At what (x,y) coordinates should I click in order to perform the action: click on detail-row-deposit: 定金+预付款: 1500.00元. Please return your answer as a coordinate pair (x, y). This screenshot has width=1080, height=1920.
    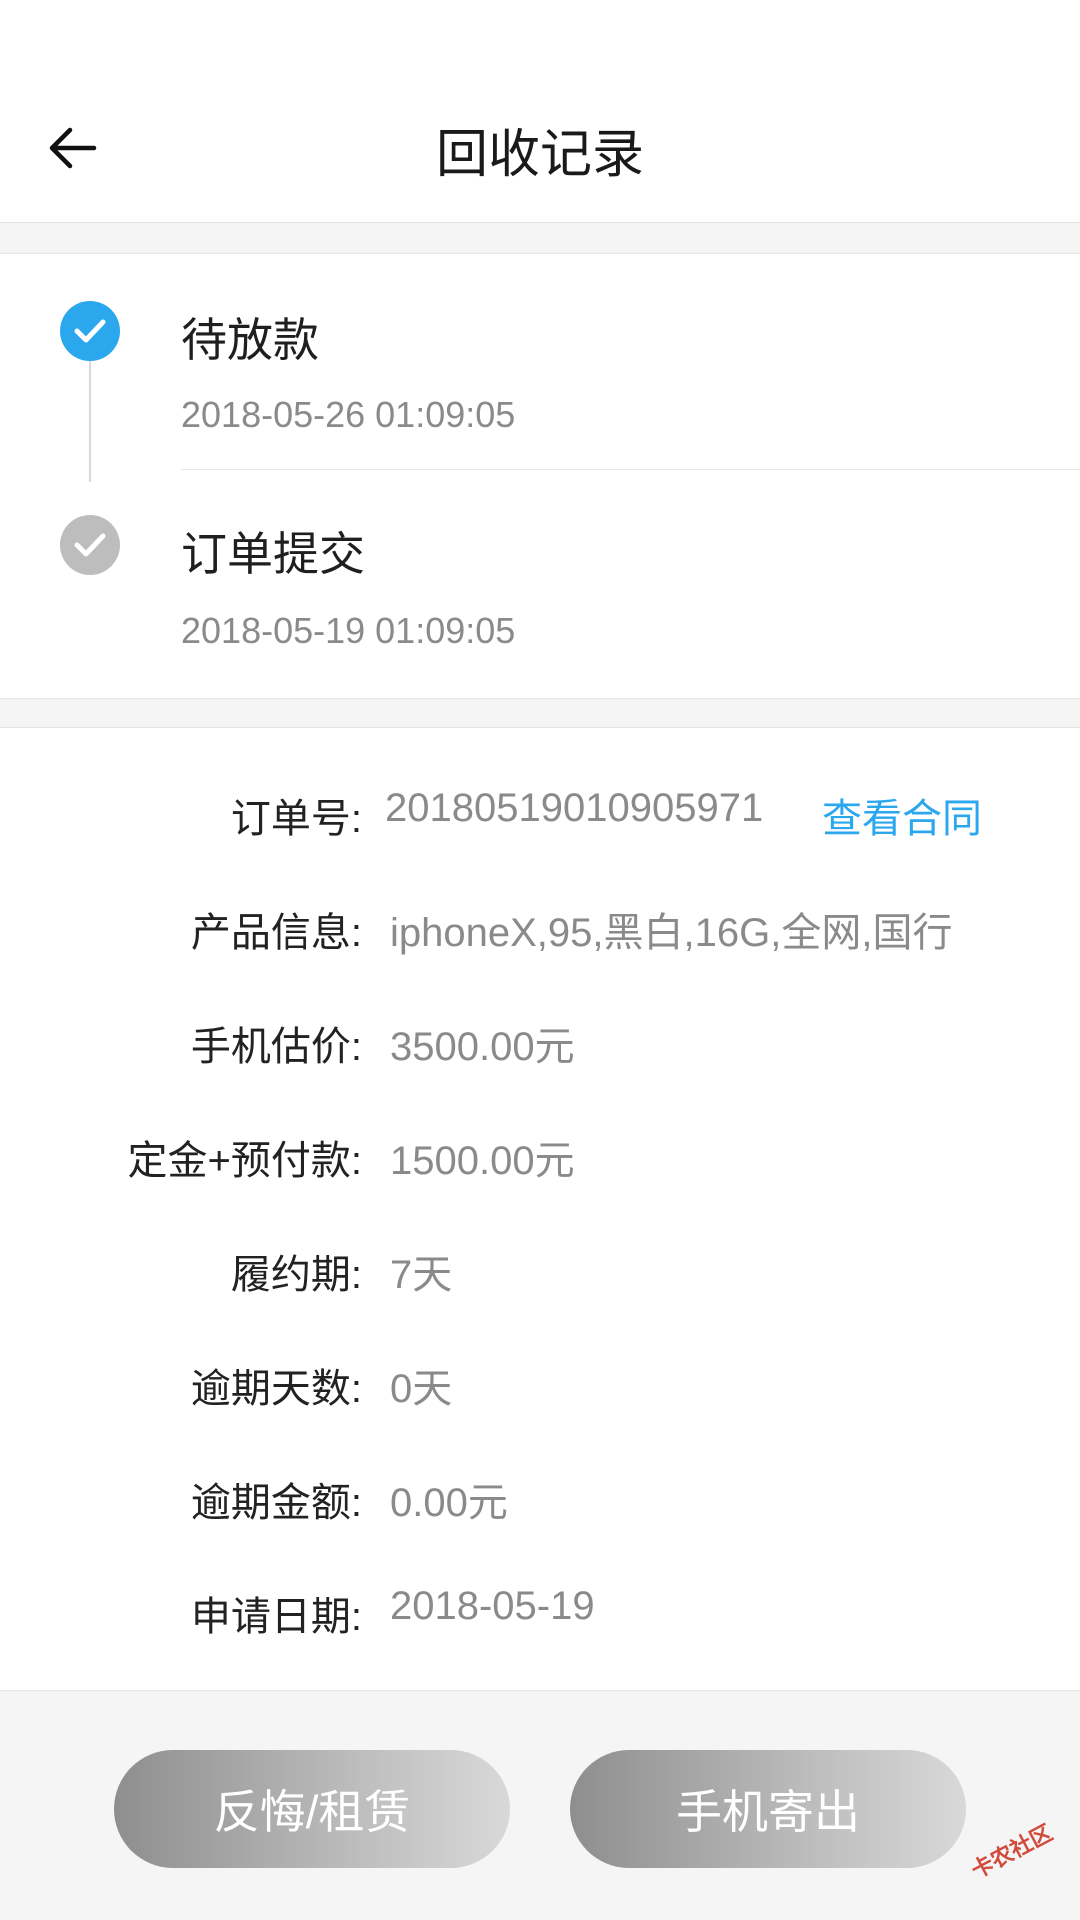
    Looking at the image, I should click on (540, 1158).